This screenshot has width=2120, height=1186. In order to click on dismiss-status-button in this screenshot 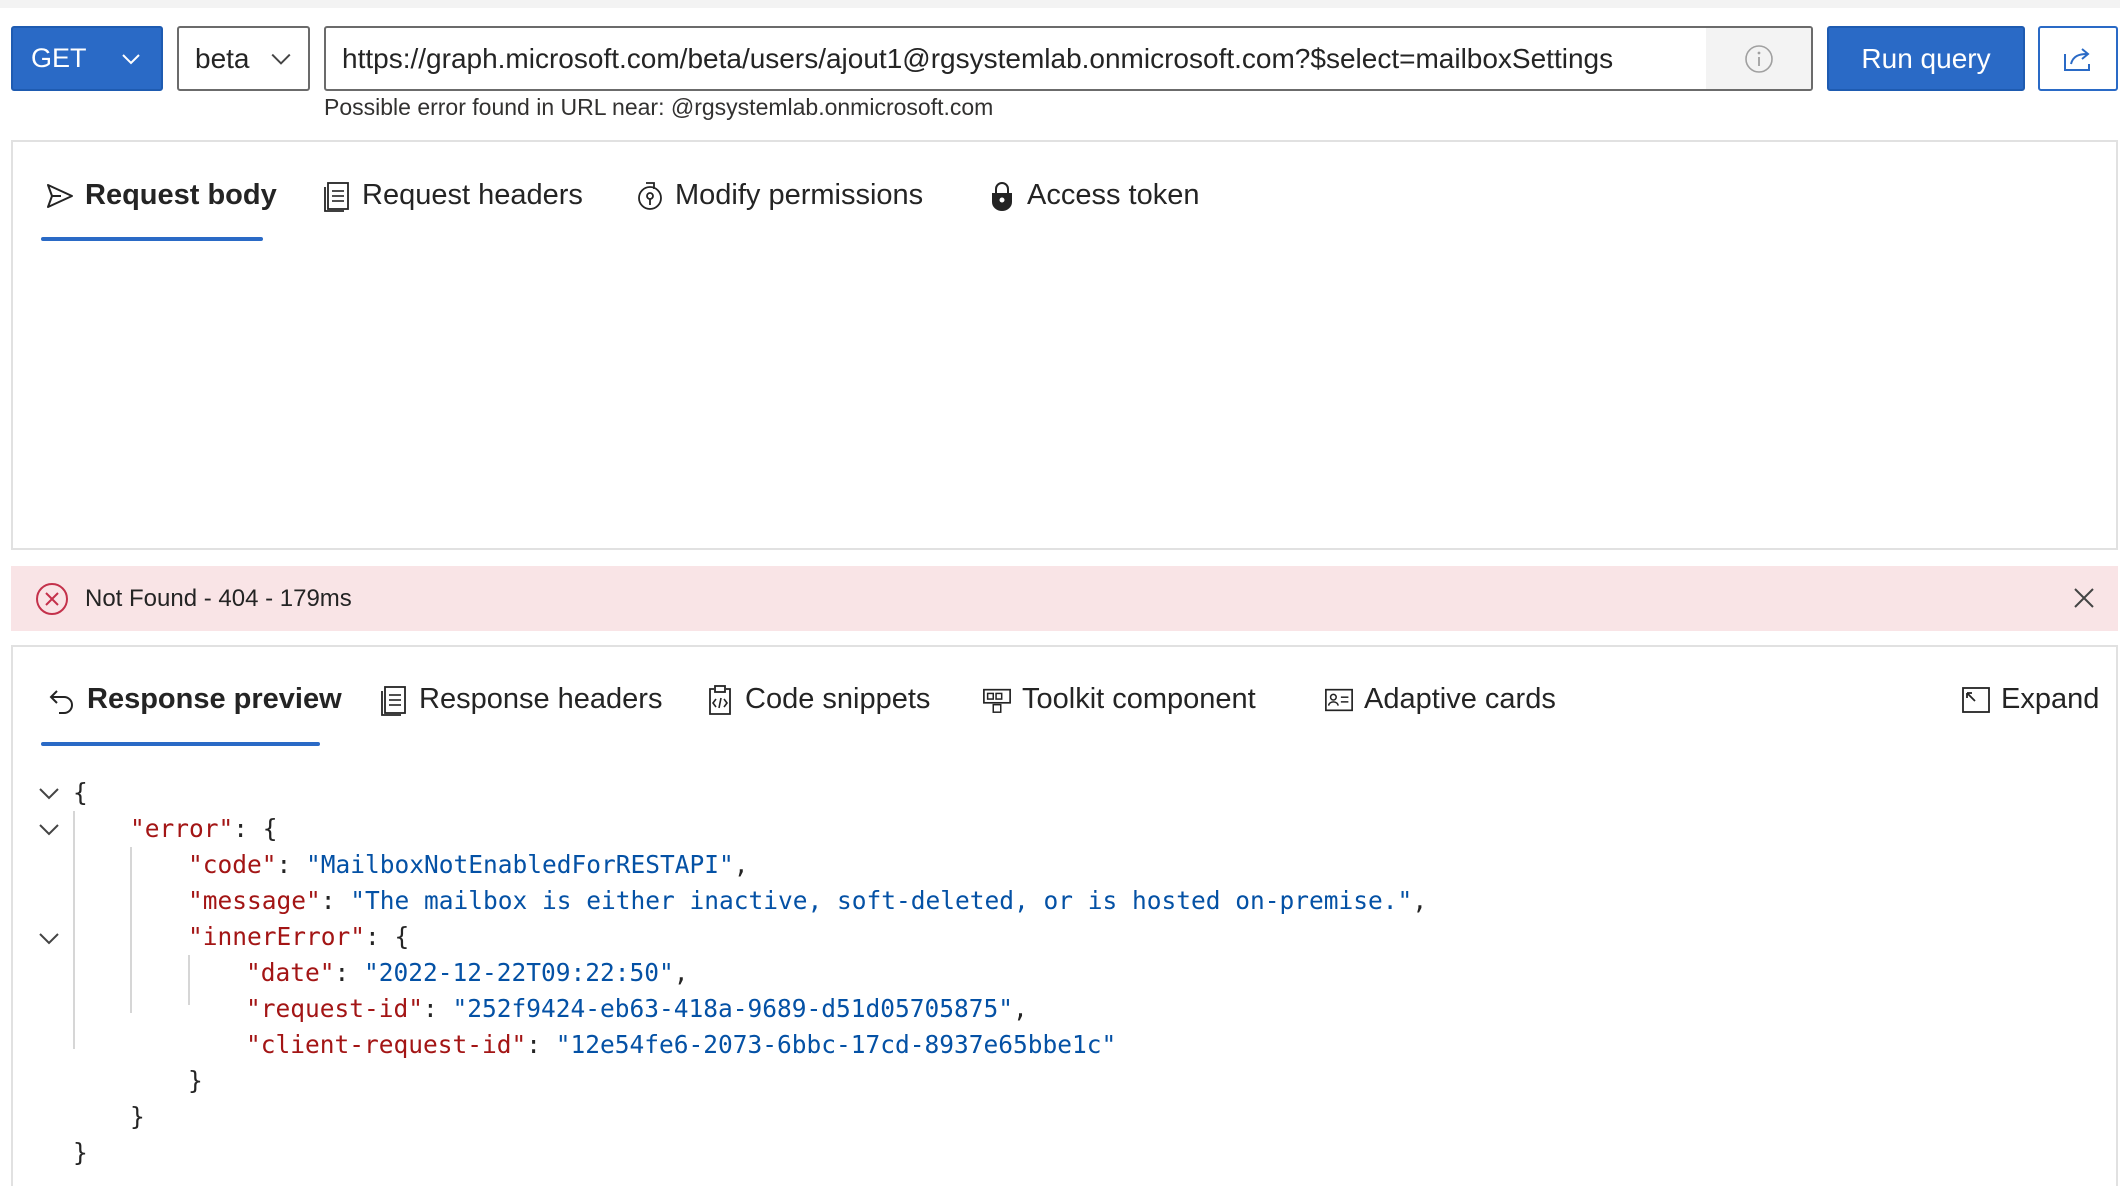, I will do `click(2084, 598)`.